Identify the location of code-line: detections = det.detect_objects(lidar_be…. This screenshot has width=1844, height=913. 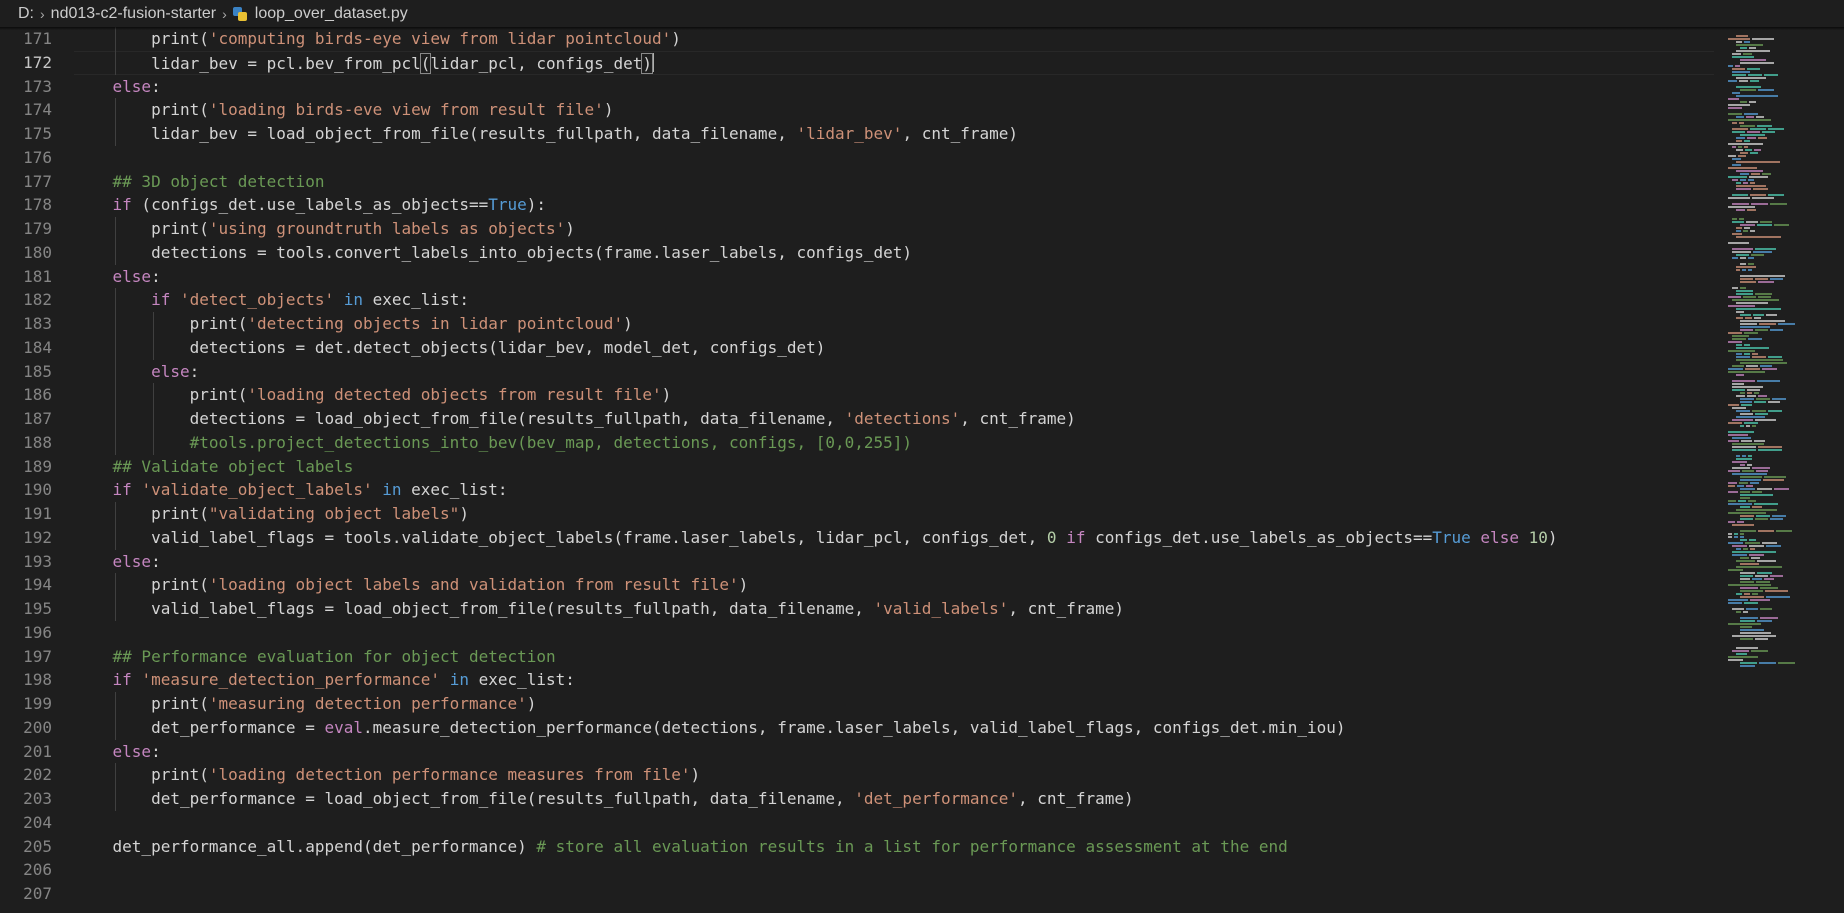
(894, 348).